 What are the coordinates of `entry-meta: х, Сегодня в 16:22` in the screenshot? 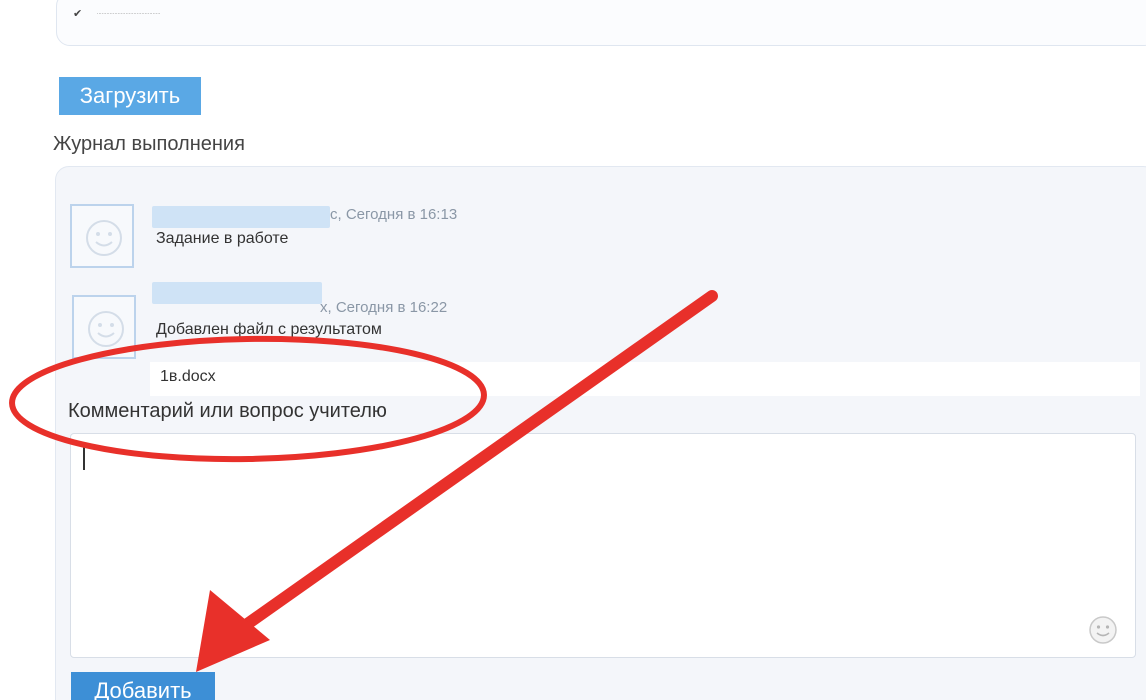 It's located at (384, 307).